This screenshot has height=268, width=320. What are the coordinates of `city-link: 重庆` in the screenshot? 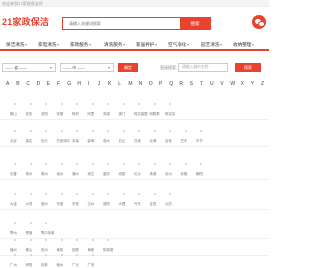 It's located at (106, 174).